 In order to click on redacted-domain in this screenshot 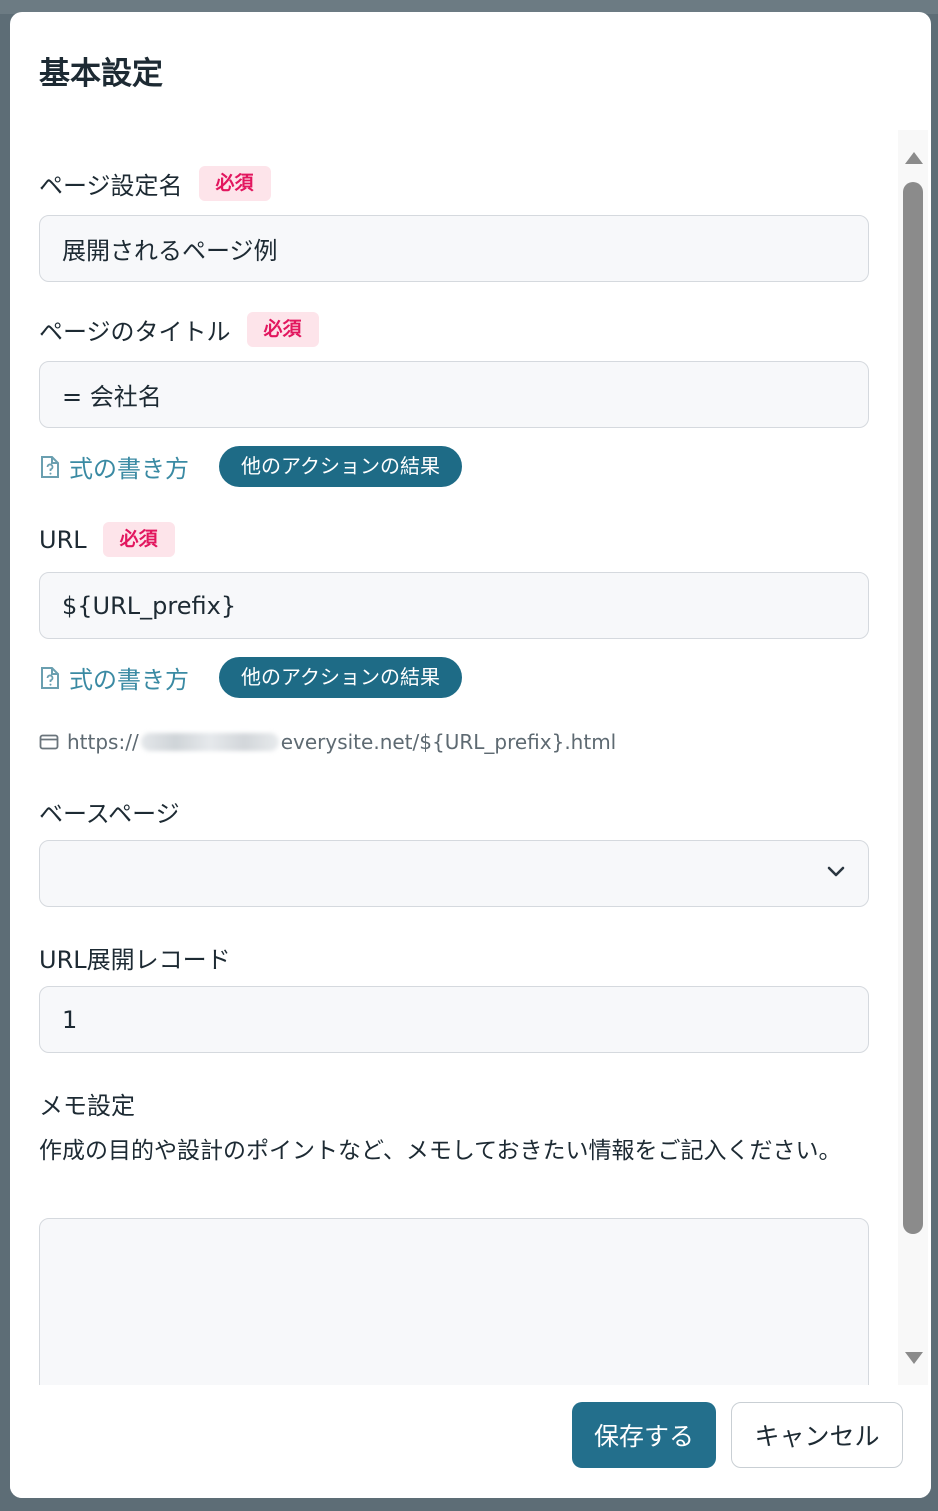, I will do `click(209, 742)`.